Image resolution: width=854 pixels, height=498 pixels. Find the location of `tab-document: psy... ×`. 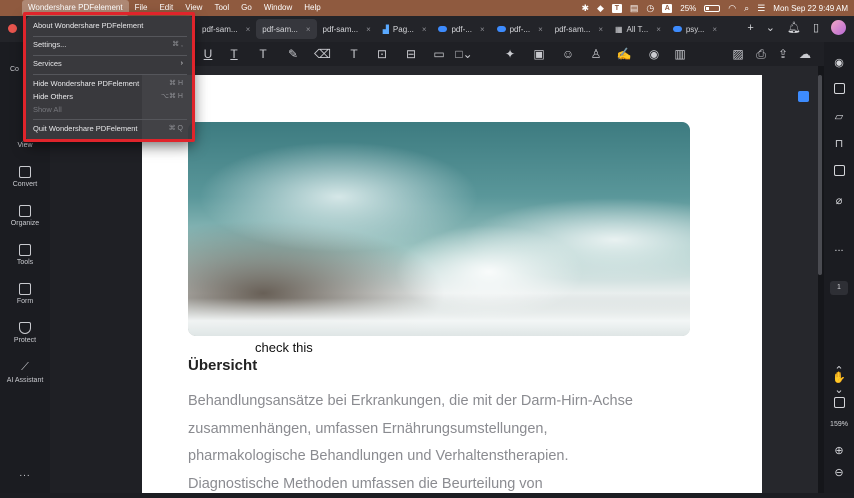

tab-document: psy... × is located at coordinates (695, 29).